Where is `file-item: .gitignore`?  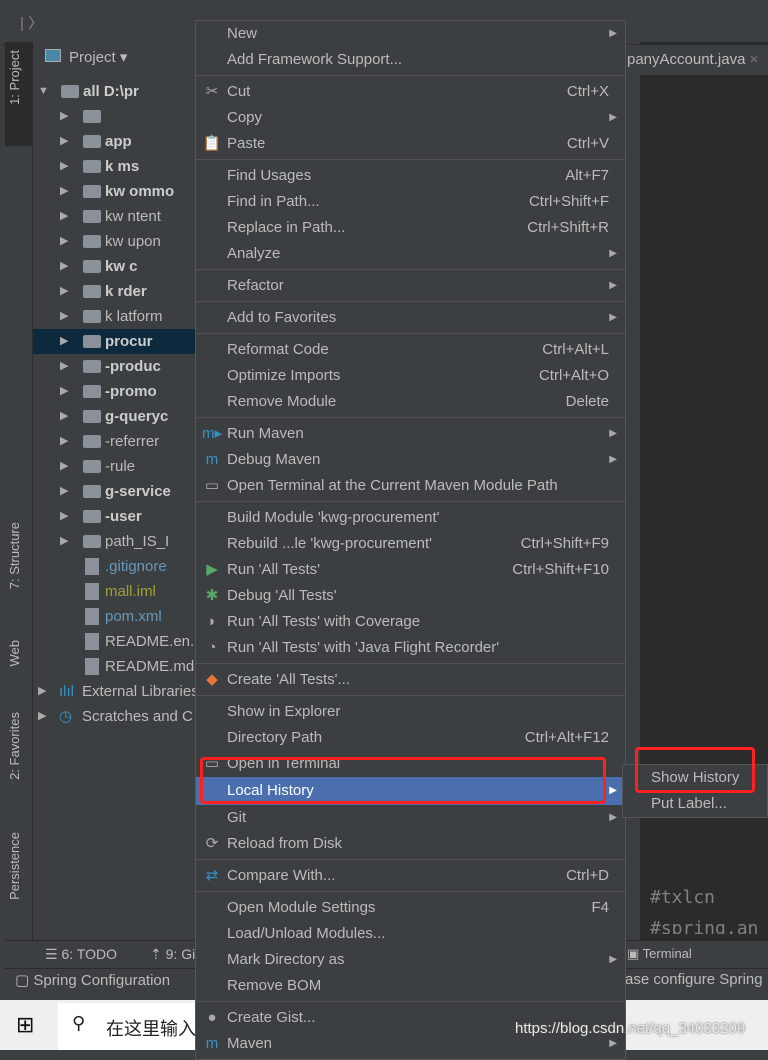 file-item: .gitignore is located at coordinates (118, 566).